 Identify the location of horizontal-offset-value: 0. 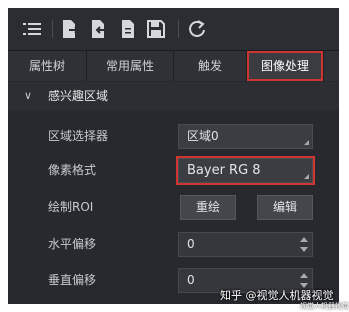
(191, 244).